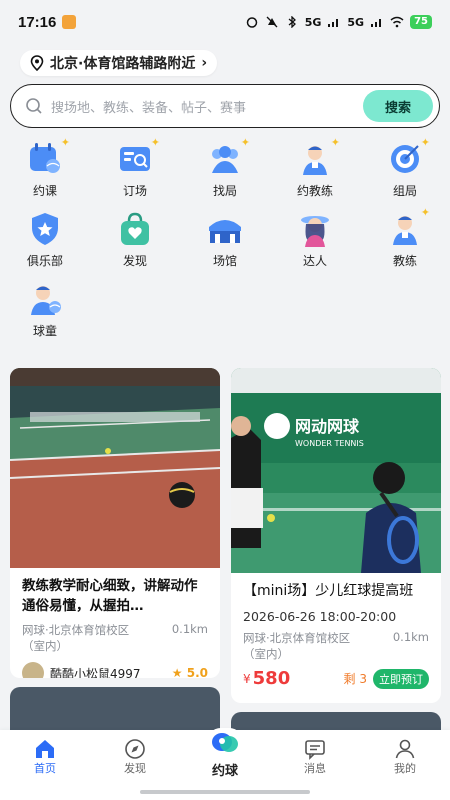 The image size is (450, 800). I want to click on search-bar: 搜场地、教练、装备、帖子、赛事 搜索, so click(225, 106).